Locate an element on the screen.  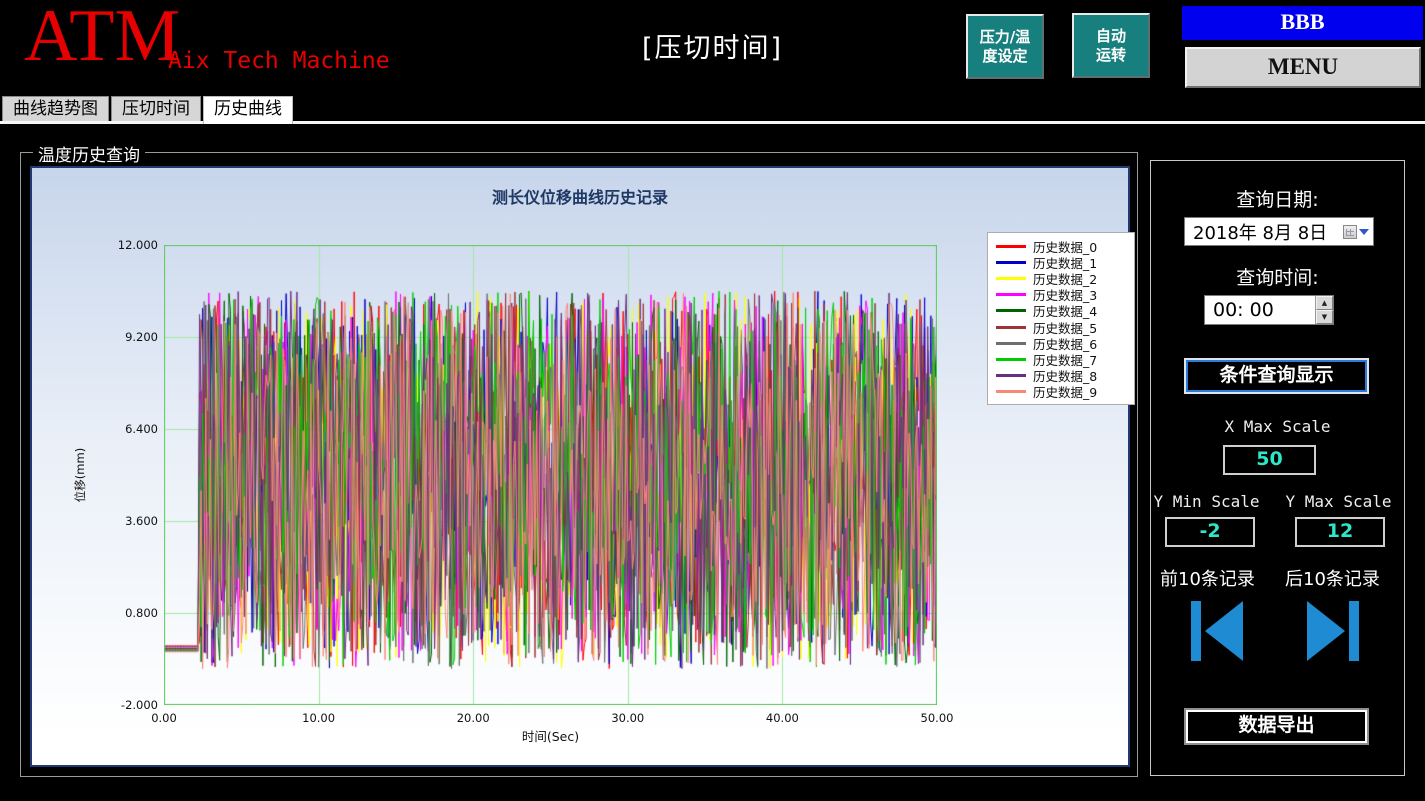
next-records-button is located at coordinates (1332, 631).